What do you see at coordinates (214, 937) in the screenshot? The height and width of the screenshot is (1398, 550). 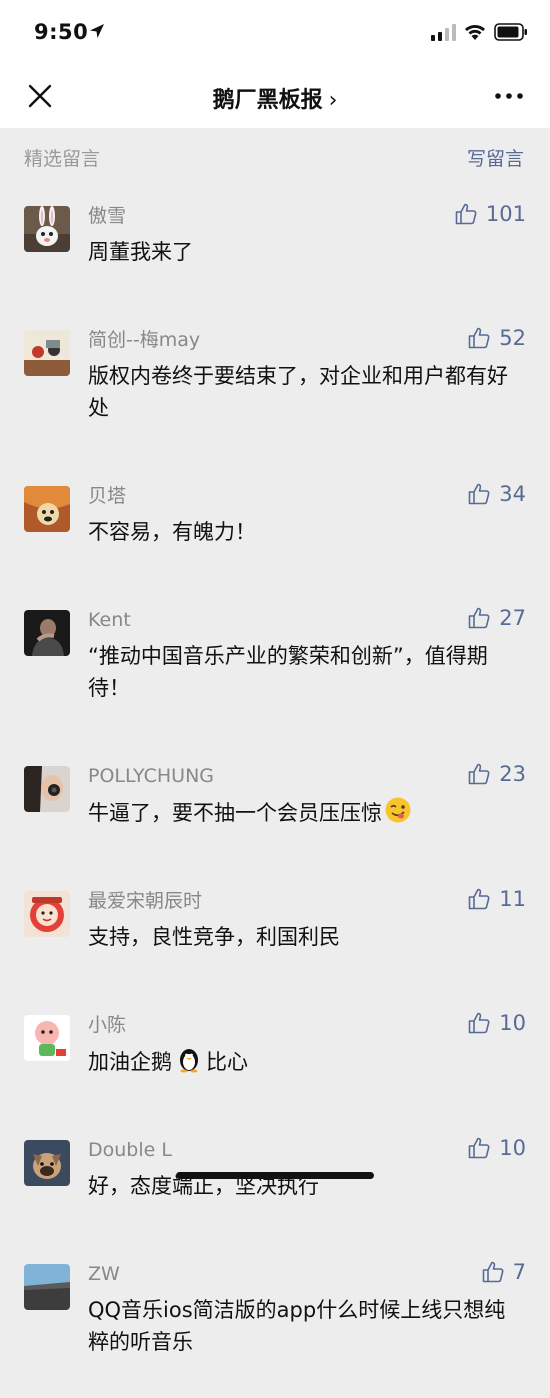 I see `comment-text: 支持，良性竞争，利国利民` at bounding box center [214, 937].